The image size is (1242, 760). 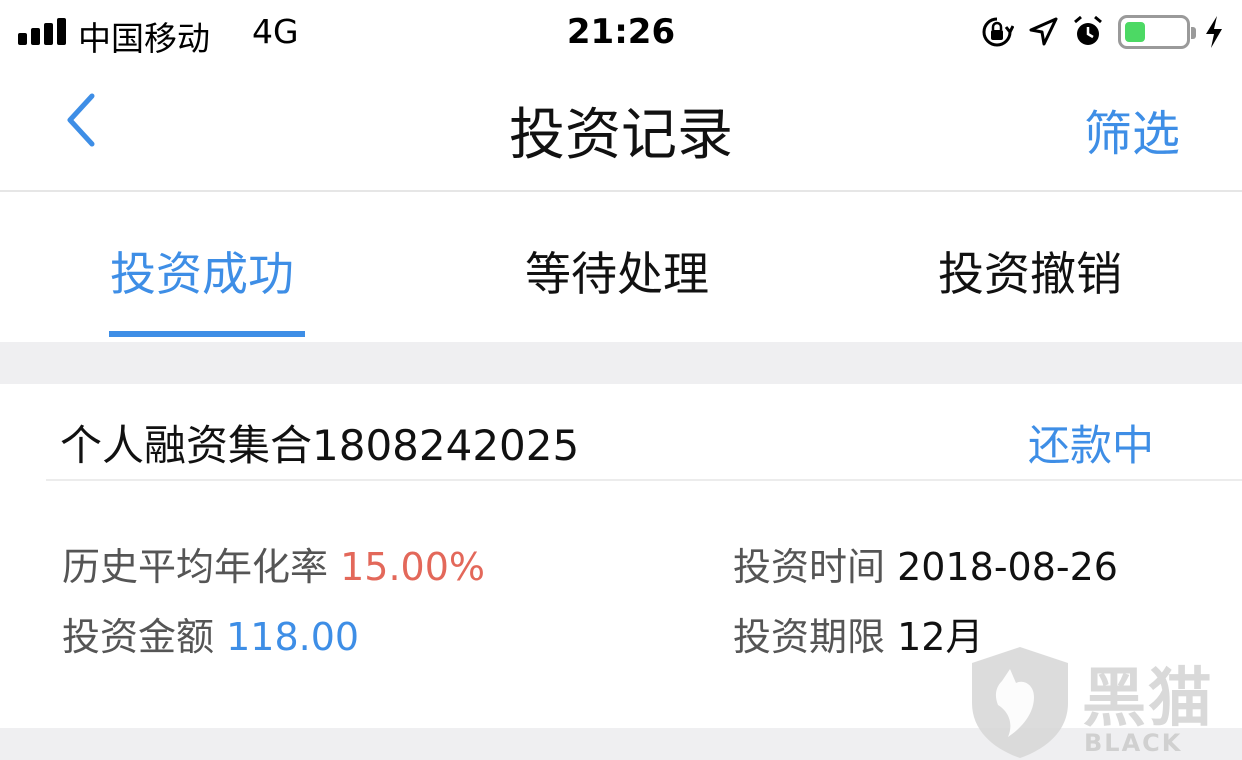 What do you see at coordinates (1007, 567) in the screenshot?
I see `date-value: 2018-08-26` at bounding box center [1007, 567].